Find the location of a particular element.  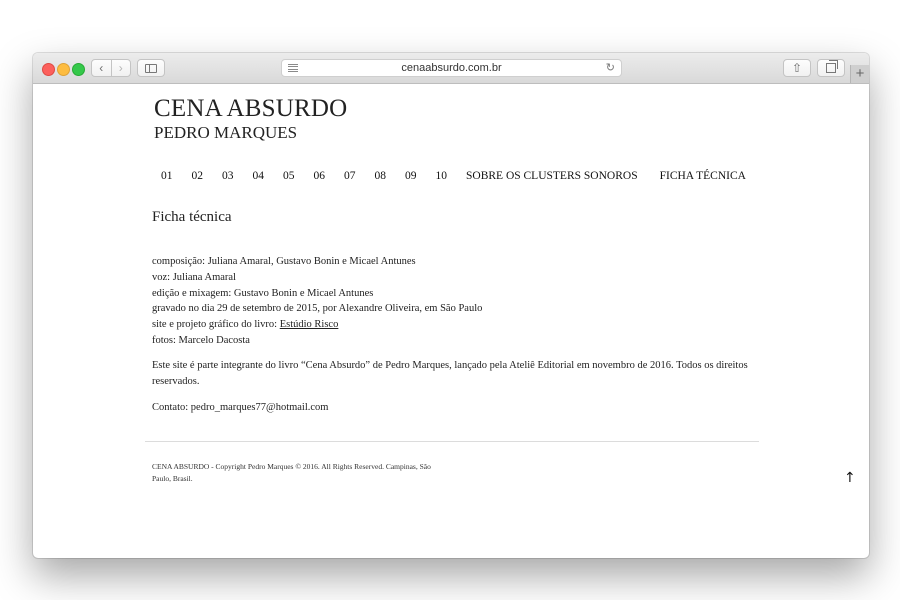

site-title: CENA ABSURDO is located at coordinates (250, 109).